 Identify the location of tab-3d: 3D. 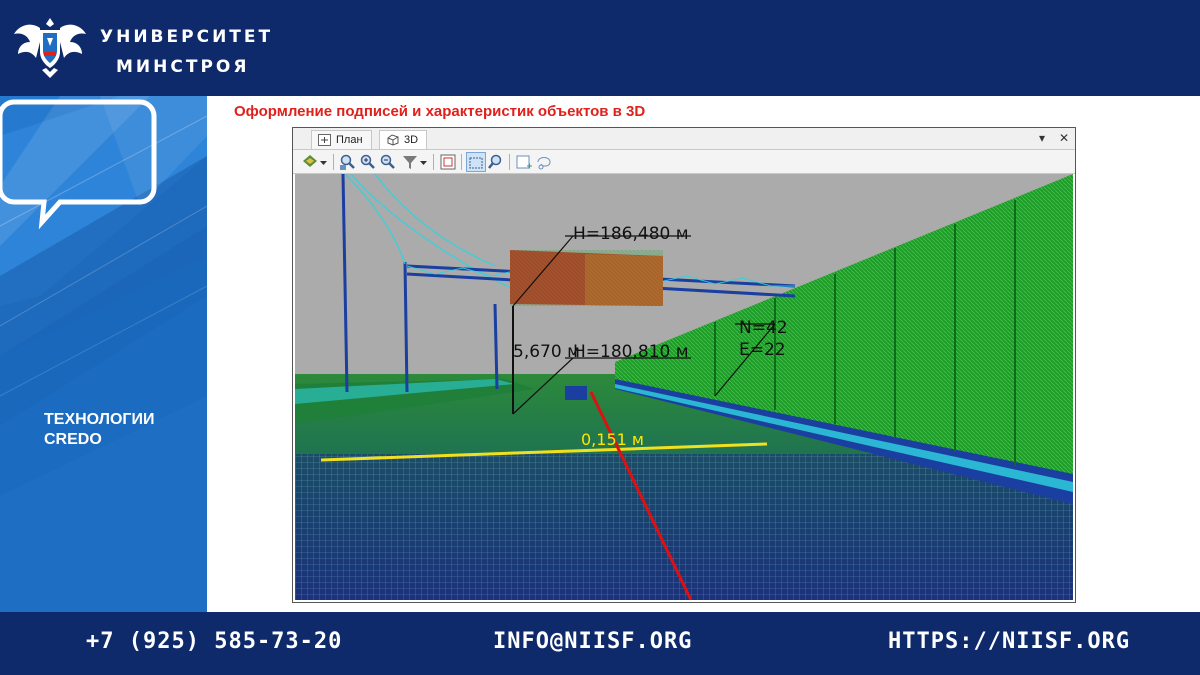
(403, 139).